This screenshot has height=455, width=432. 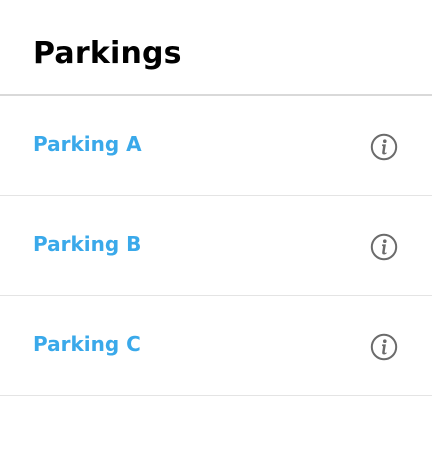 I want to click on parking-link-b: Parking B, so click(x=87, y=244).